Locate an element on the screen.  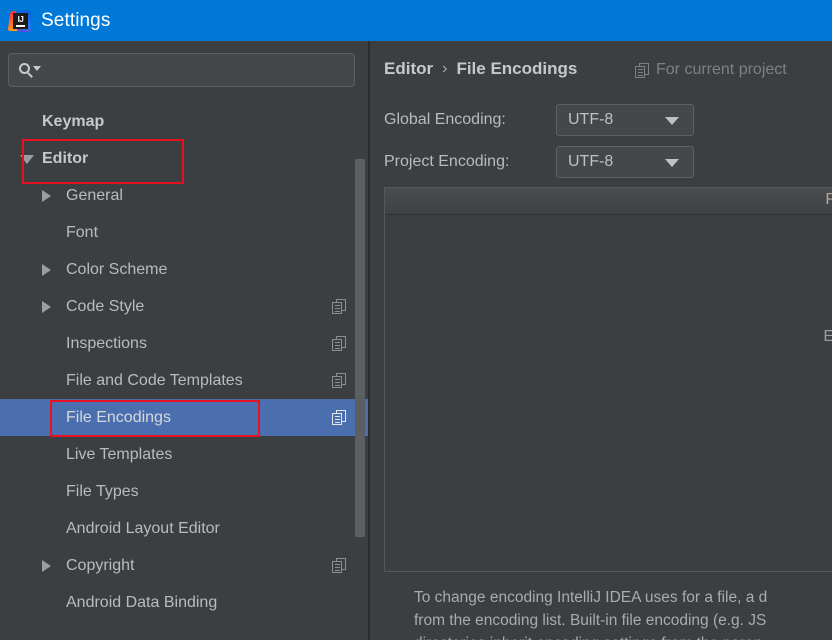
sidebar-item-label: Keymap is located at coordinates (73, 121).